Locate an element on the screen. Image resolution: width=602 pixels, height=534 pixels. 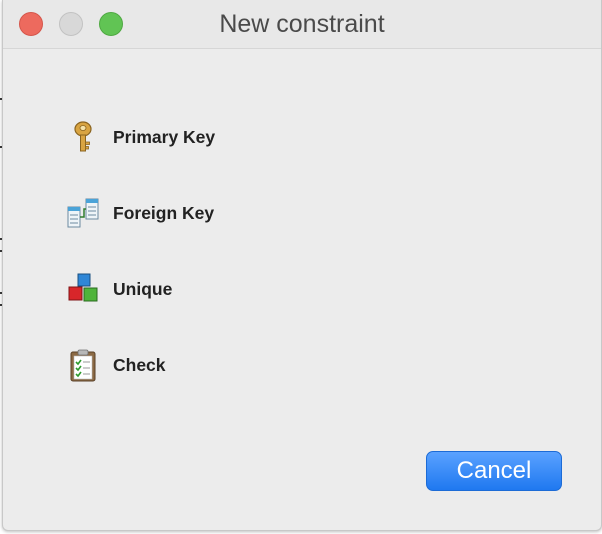
title-bar: New constraint is located at coordinates (302, 24).